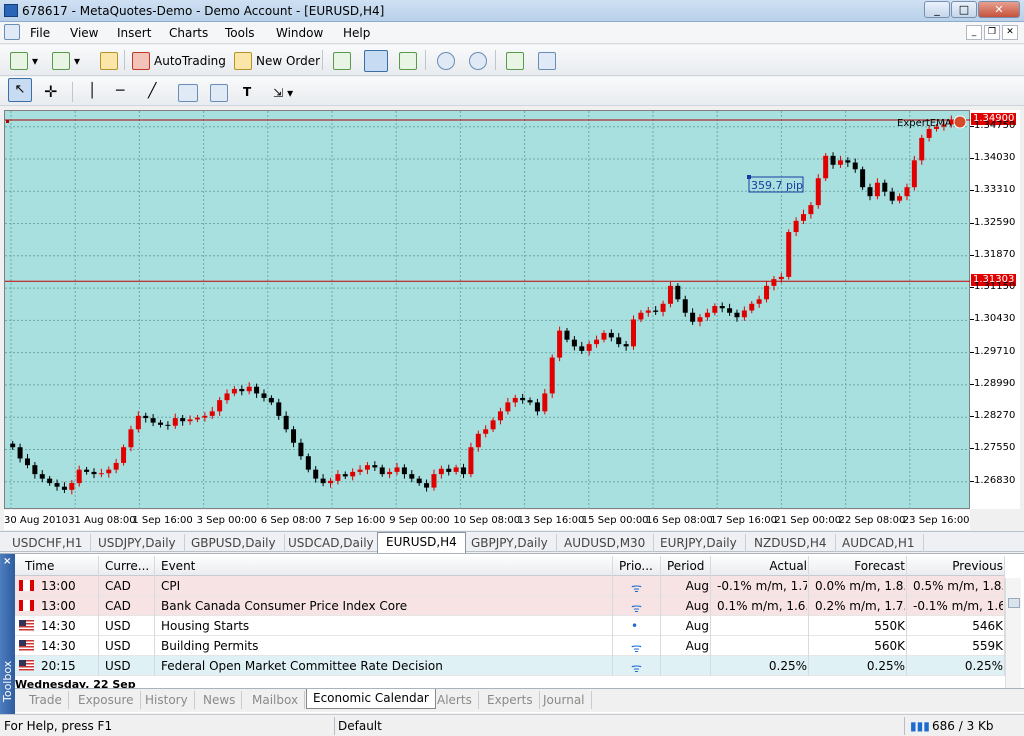 Image resolution: width=1024 pixels, height=736 pixels. Describe the element at coordinates (421, 542) in the screenshot. I see `chart-tab-eurusd-h4: EURUSD,H4` at that location.